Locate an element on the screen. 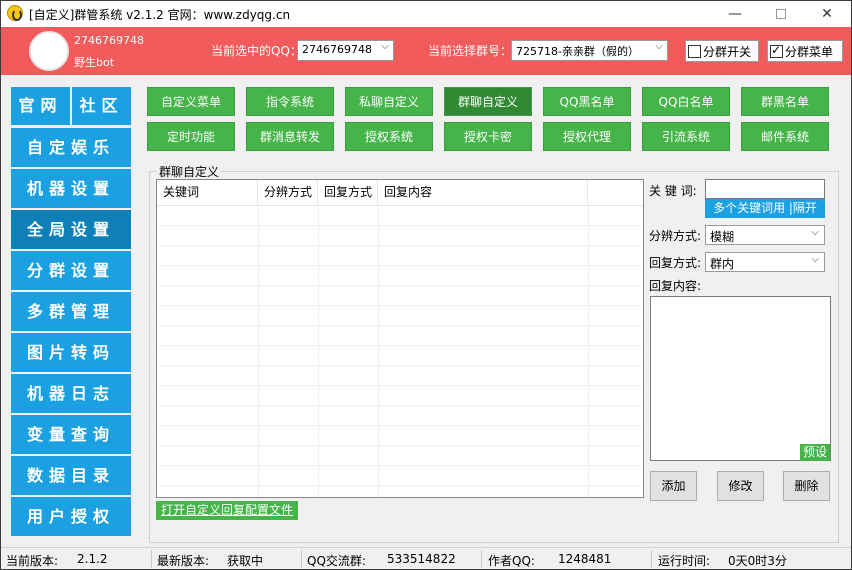  sidebar-item-variable-query: 变量查询 is located at coordinates (71, 434).